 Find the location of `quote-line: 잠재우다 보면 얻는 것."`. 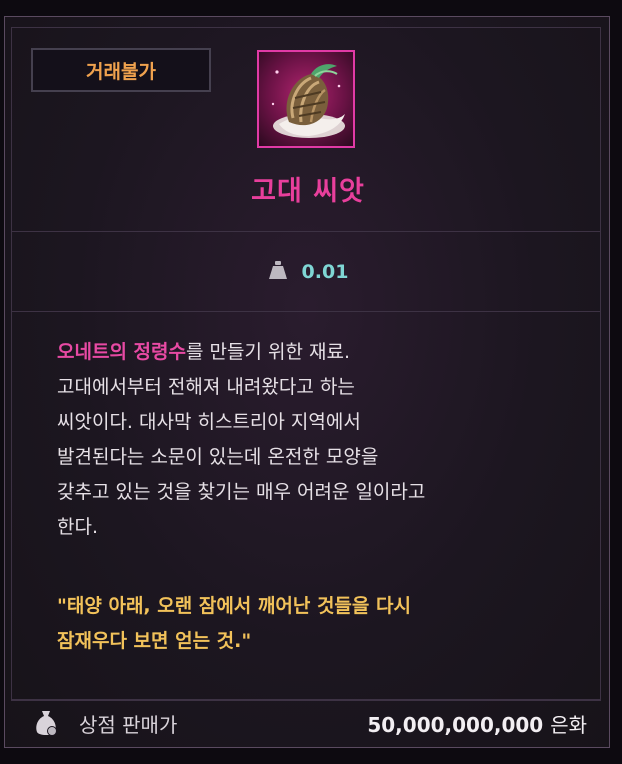

quote-line: 잠재우다 보면 얻는 것." is located at coordinates (154, 641).